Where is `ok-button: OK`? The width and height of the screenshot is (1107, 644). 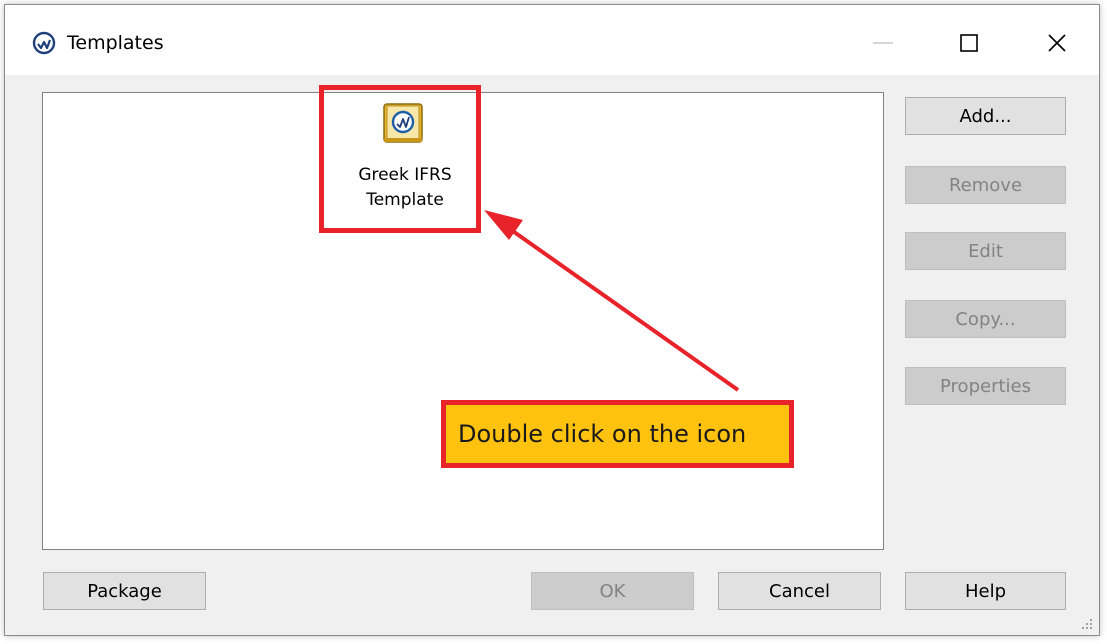 ok-button: OK is located at coordinates (612, 591).